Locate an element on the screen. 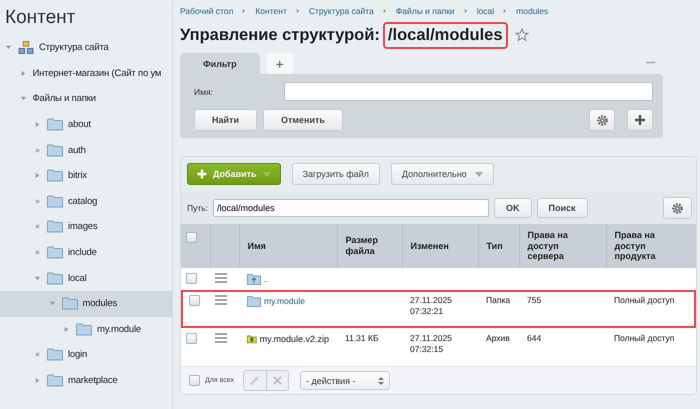 This screenshot has height=409, width=700. path-label: Путь: is located at coordinates (197, 208).